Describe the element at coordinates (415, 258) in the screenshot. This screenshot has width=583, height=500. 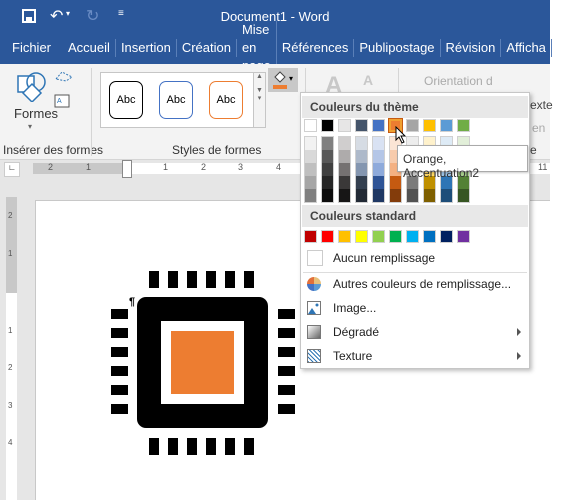
I see `no-fill-item: Aucun remplissage` at that location.